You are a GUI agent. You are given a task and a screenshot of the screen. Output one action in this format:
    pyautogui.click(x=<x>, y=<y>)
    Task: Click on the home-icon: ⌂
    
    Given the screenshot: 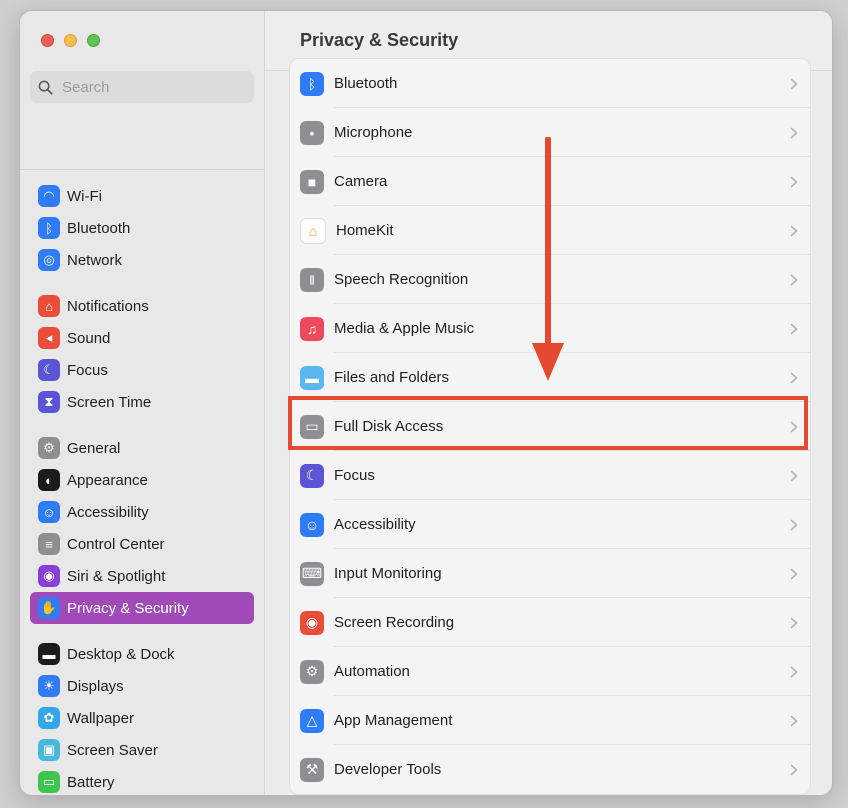 What is the action you would take?
    pyautogui.click(x=313, y=230)
    